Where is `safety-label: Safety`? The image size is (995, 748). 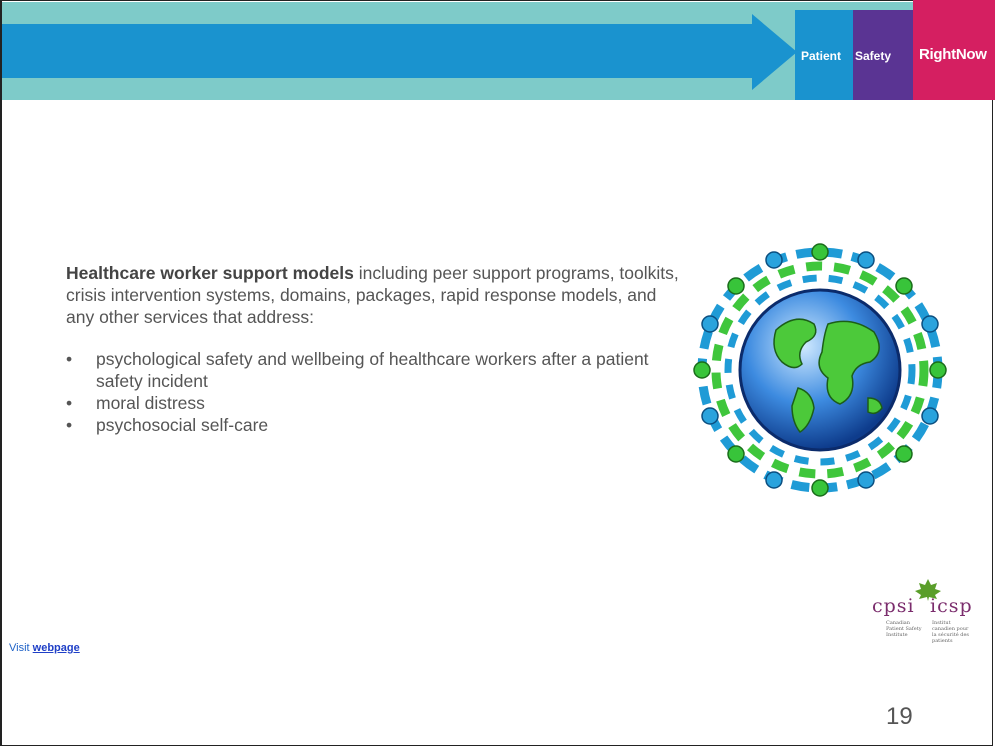 safety-label: Safety is located at coordinates (873, 56).